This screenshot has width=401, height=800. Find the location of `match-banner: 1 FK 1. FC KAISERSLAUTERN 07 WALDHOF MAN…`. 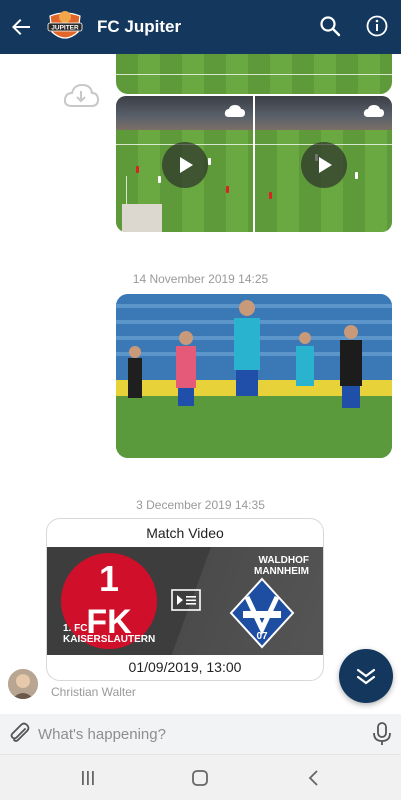

match-banner: 1 FK 1. FC KAISERSLAUTERN 07 WALDHOF MAN… is located at coordinates (185, 601).